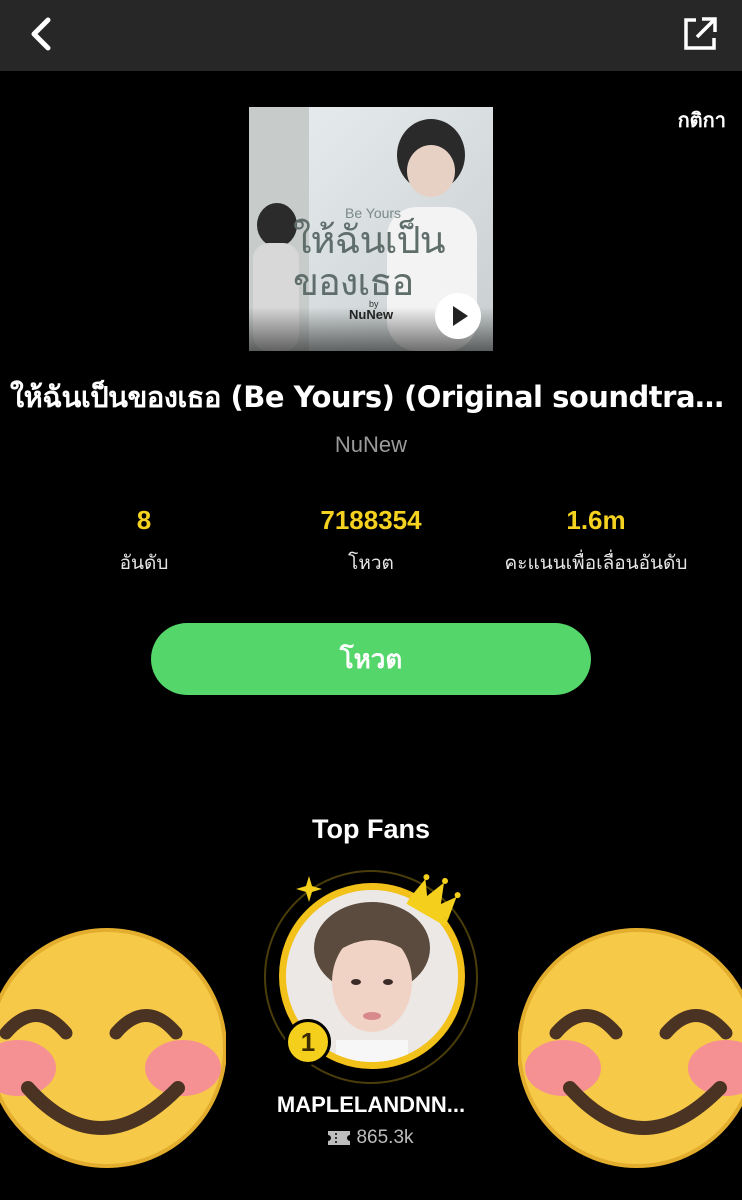 The height and width of the screenshot is (1200, 742). I want to click on rules-link: กติกา, so click(693, 120).